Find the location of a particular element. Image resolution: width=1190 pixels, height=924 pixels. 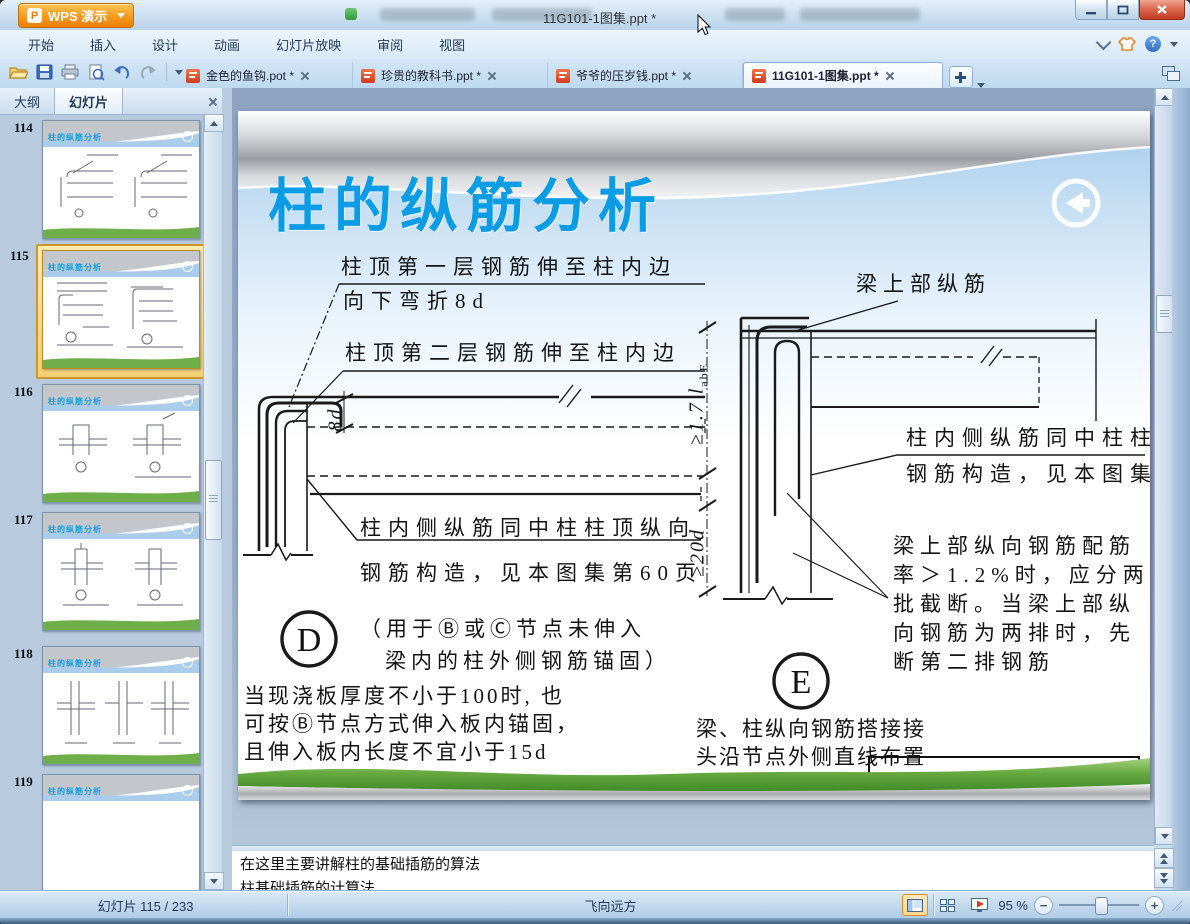

zoom-out-button: − is located at coordinates (1043, 905).